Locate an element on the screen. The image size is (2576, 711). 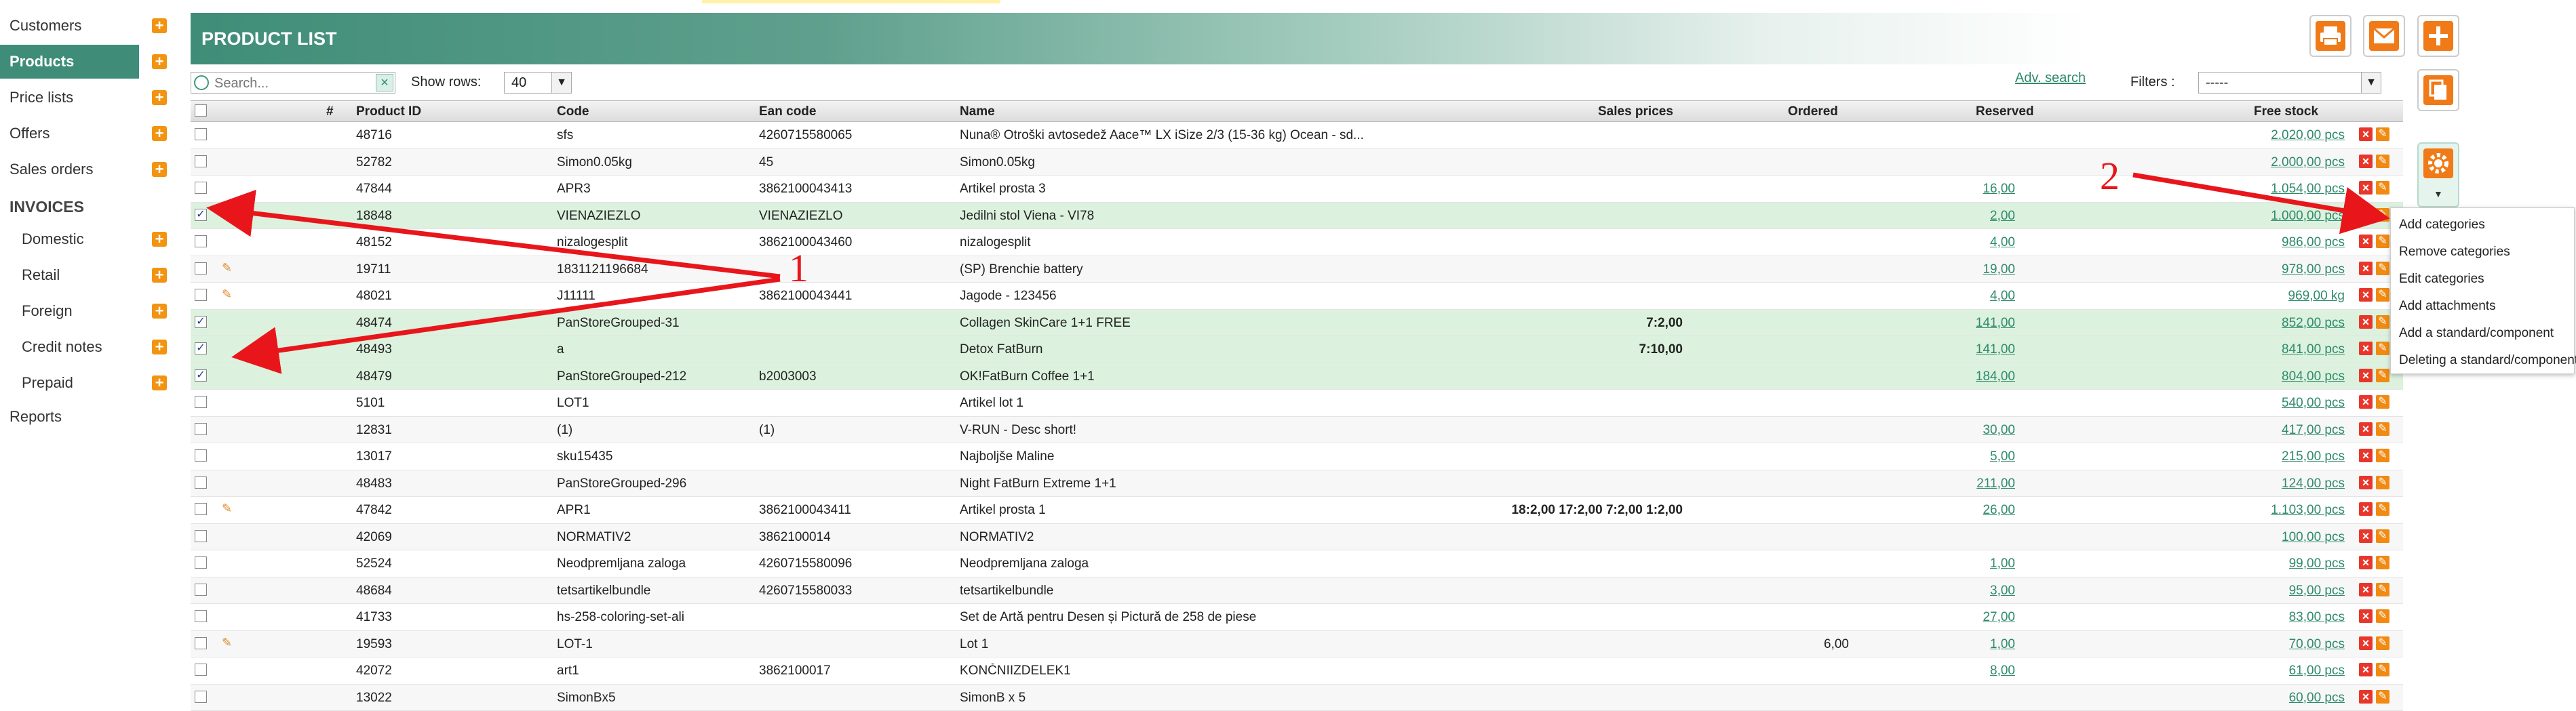
free-stock-link: 2.020,00 pcs is located at coordinates (2308, 135).